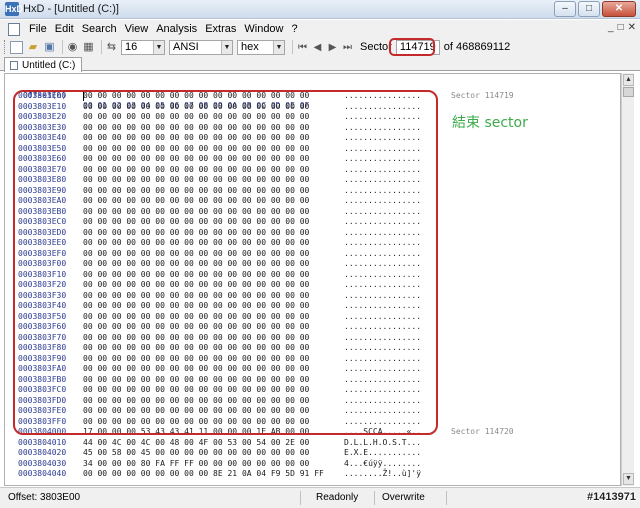 The width and height of the screenshot is (640, 508). Describe the element at coordinates (14, 9) in the screenshot. I see `hxd-app-icon: HxD` at that location.